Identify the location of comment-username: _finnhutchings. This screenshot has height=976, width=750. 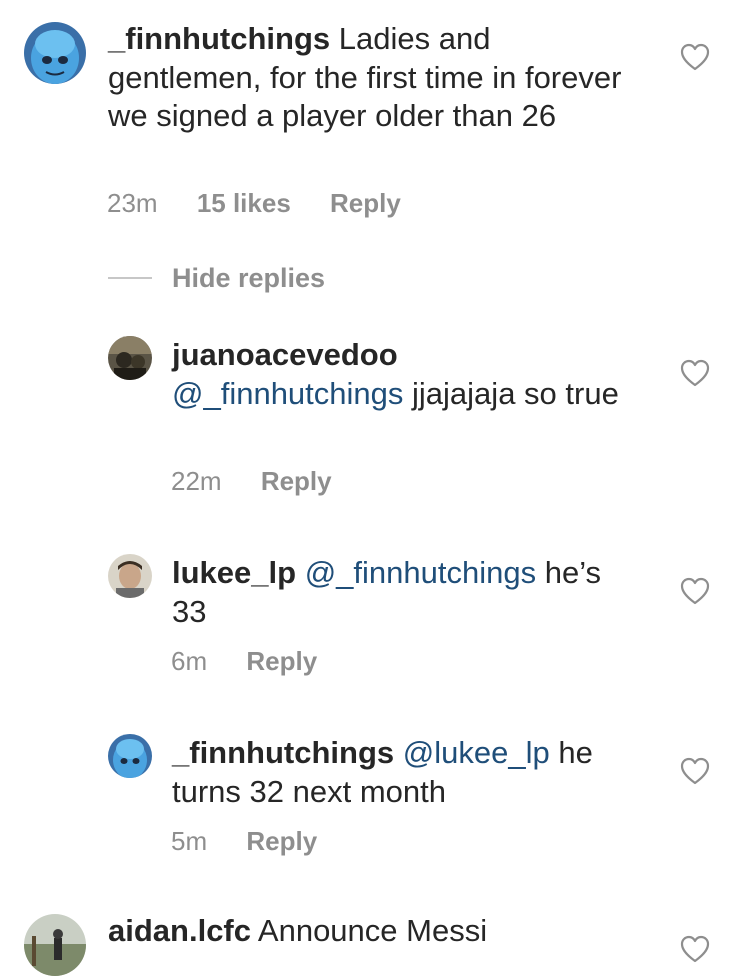
(219, 38).